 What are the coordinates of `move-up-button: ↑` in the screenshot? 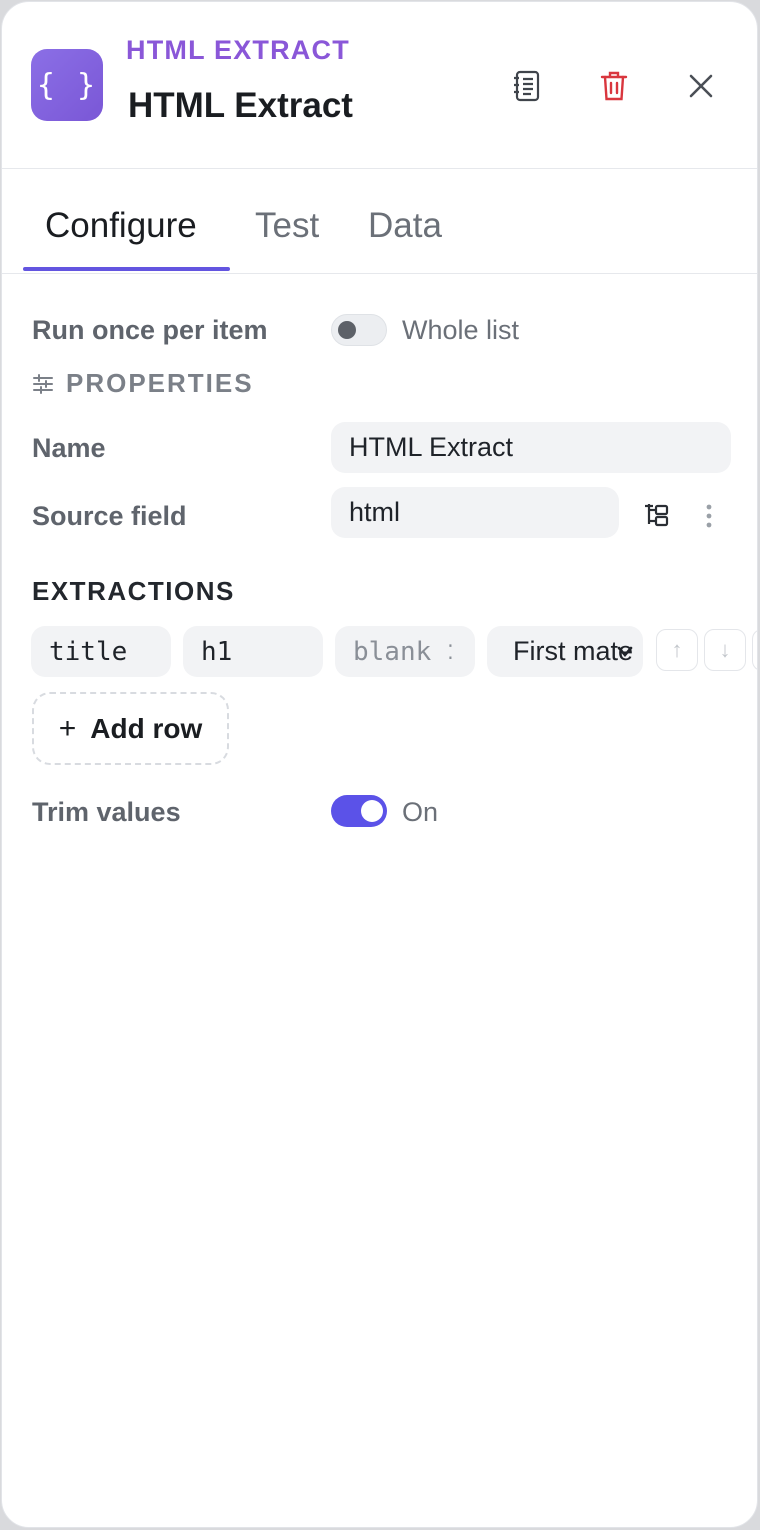 It's located at (677, 650).